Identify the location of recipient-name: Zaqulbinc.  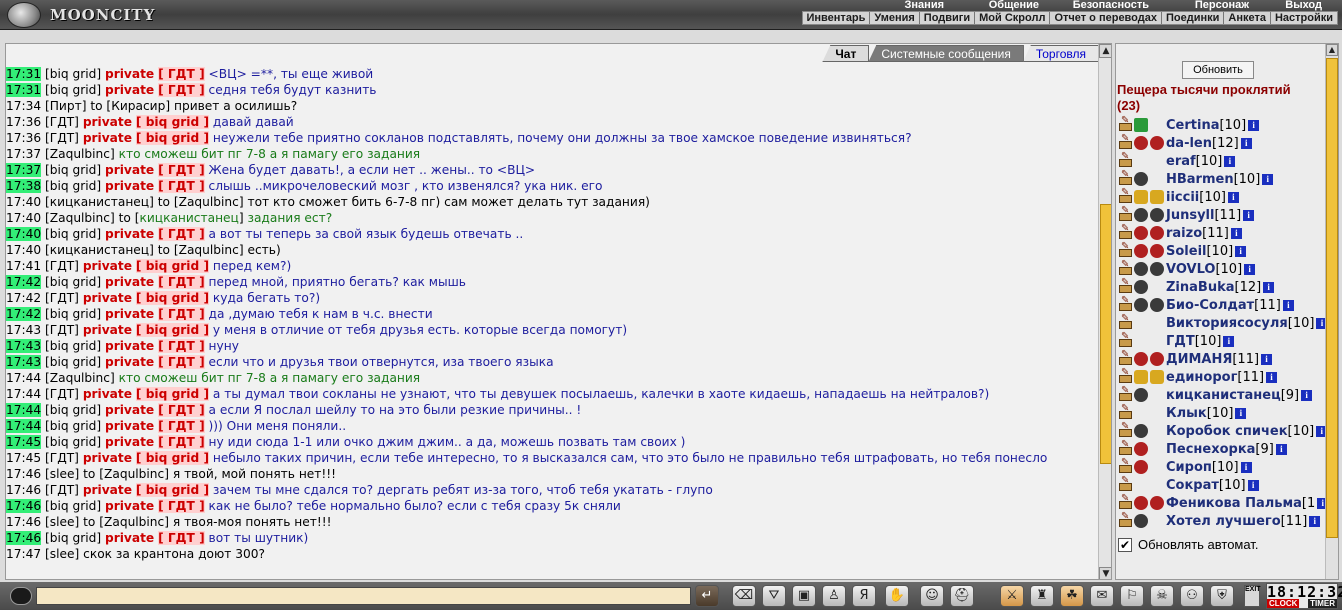
(209, 250).